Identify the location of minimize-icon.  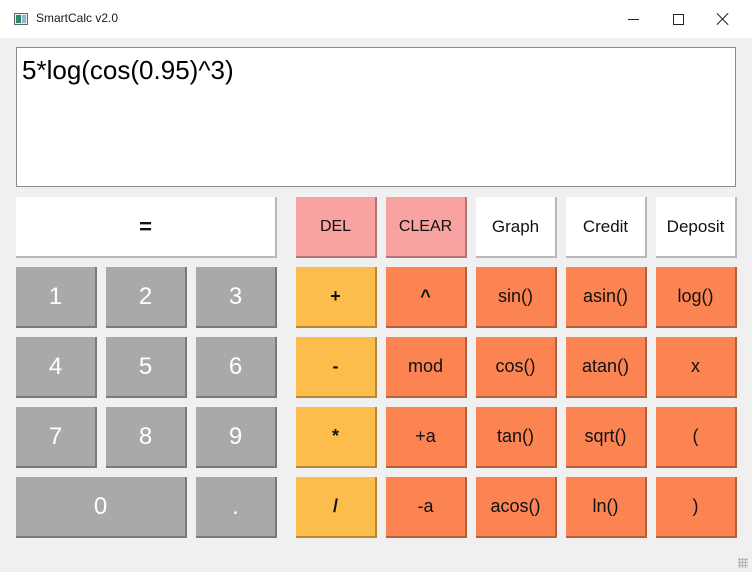
(633, 19).